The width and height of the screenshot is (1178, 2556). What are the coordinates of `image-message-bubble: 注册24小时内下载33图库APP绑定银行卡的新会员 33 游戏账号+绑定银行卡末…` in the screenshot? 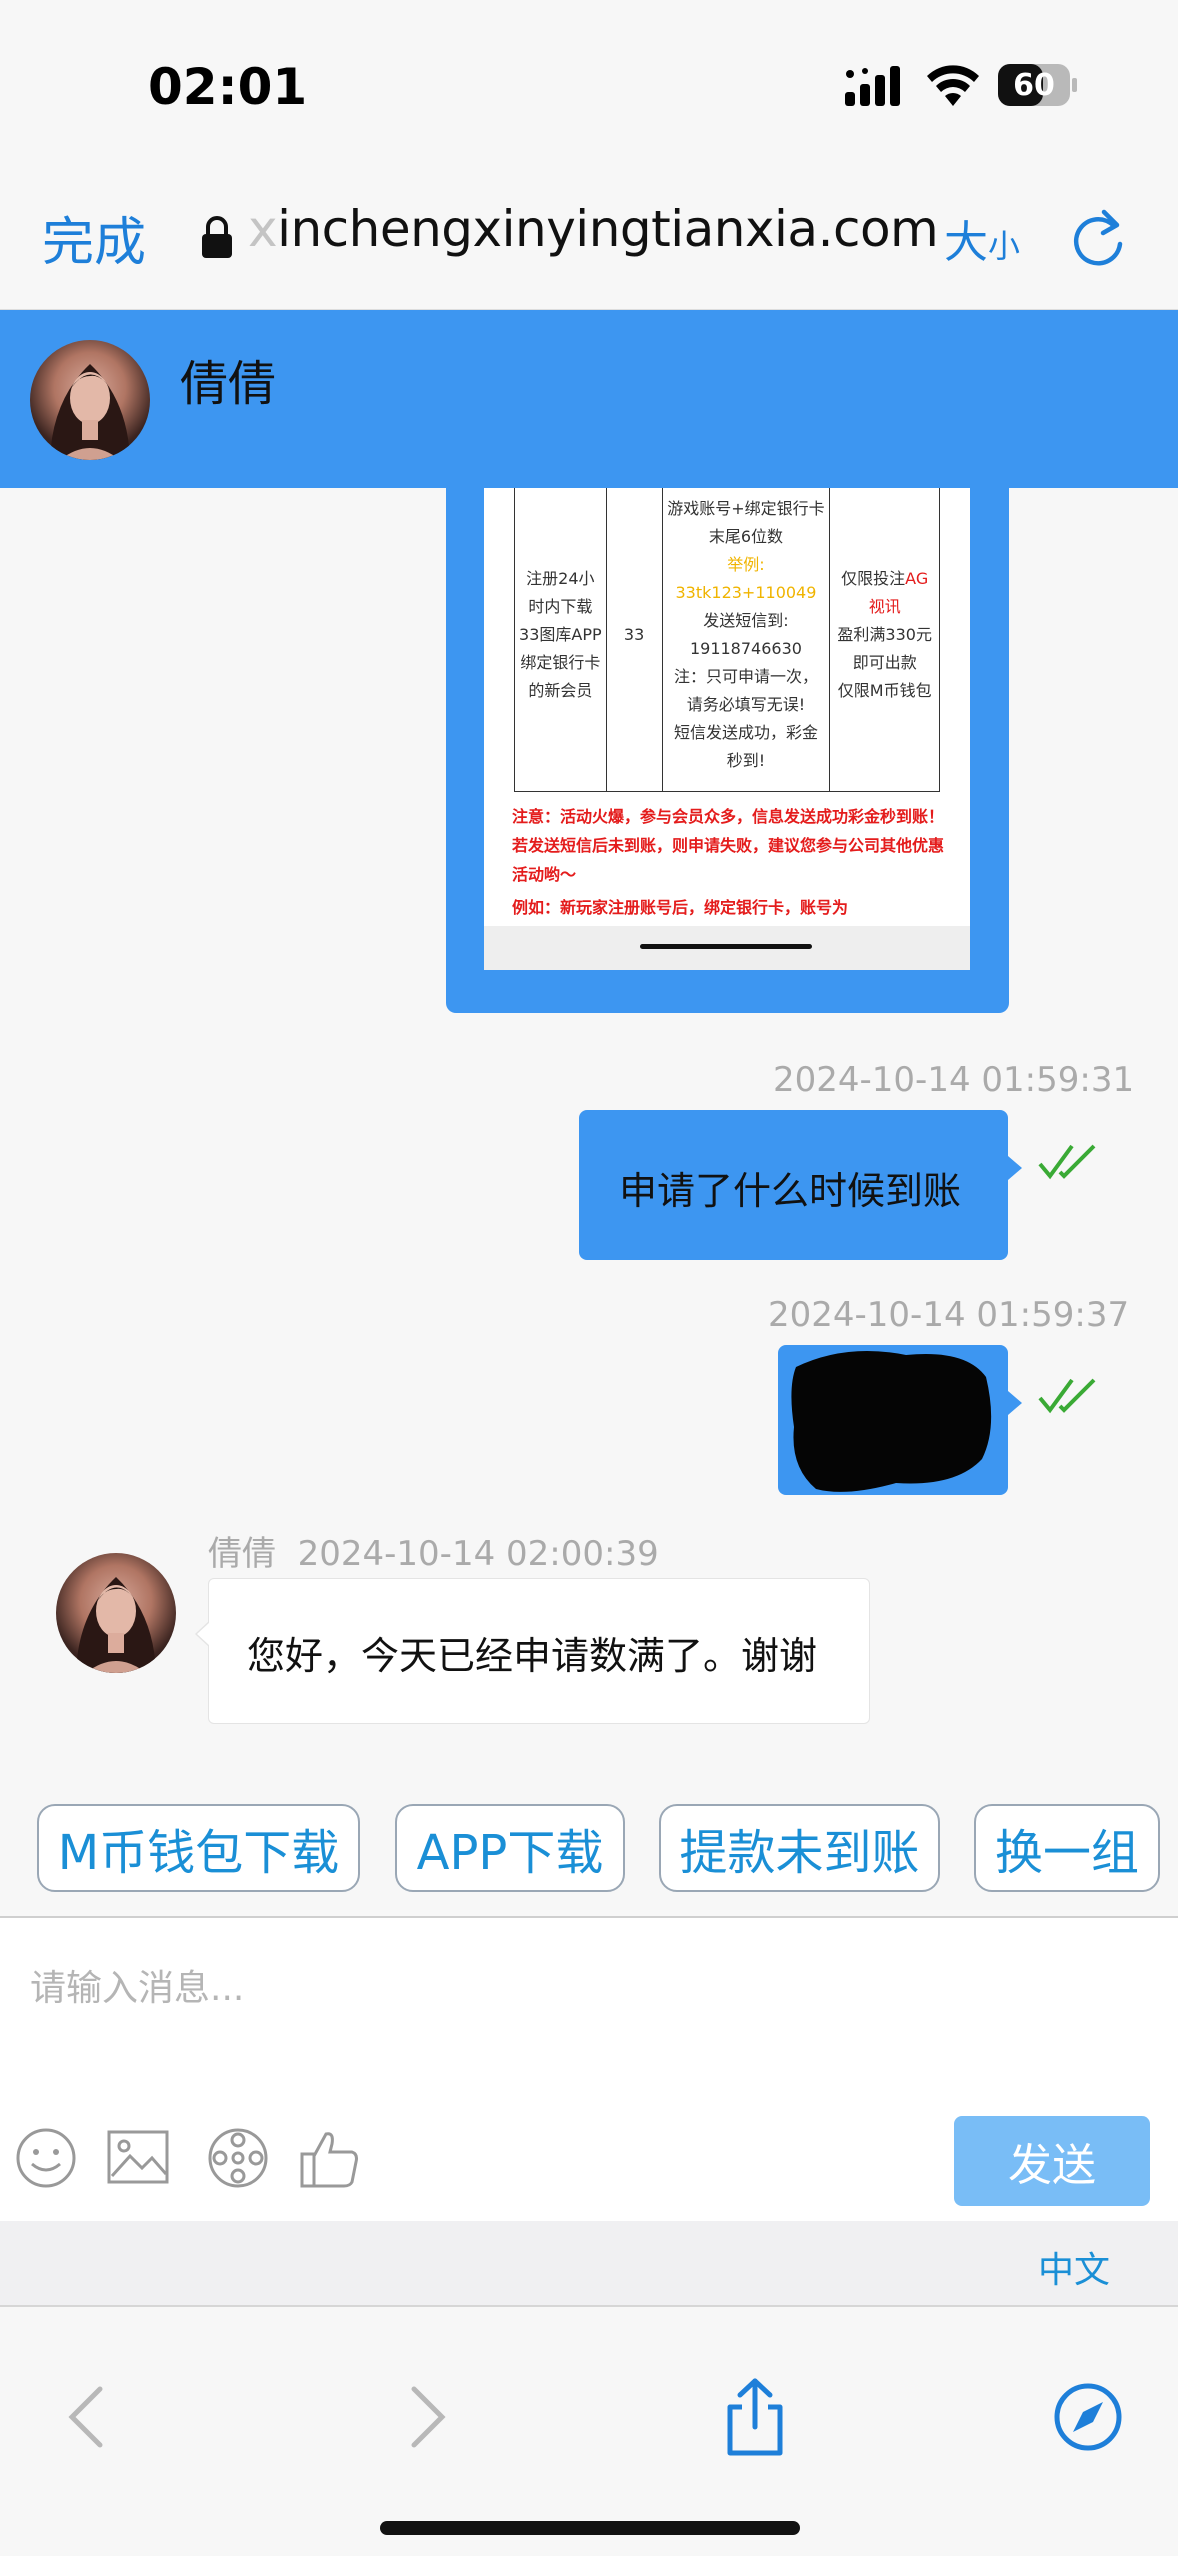 It's located at (727, 750).